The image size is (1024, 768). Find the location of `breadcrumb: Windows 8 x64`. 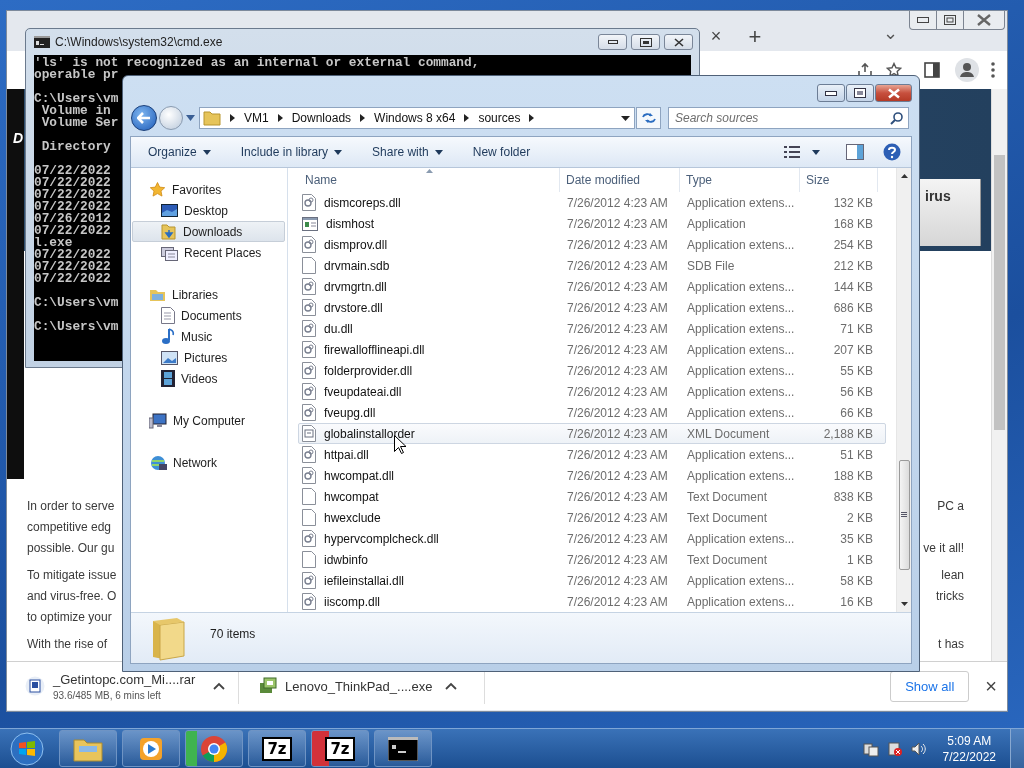

breadcrumb: Windows 8 x64 is located at coordinates (415, 118).